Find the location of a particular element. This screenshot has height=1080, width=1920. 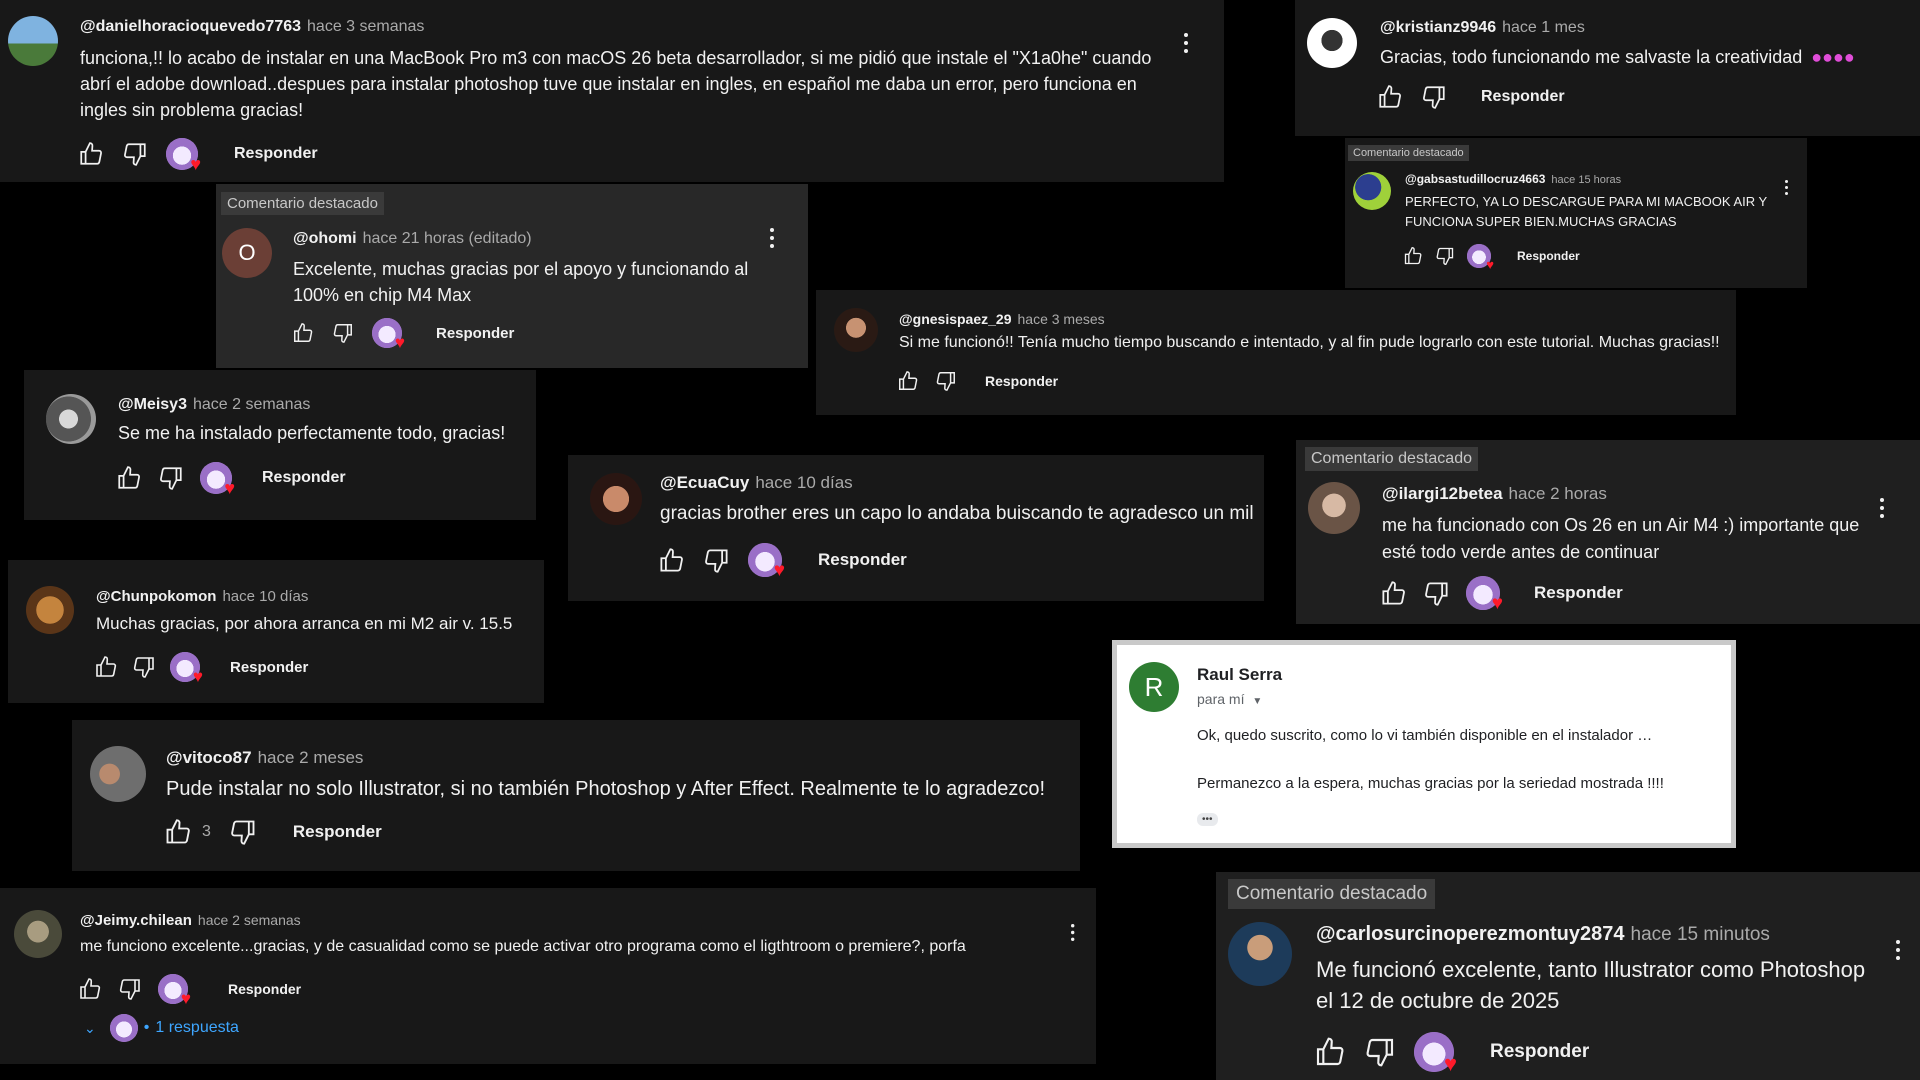

view-replies-button: ⌄ • 1 respuesta is located at coordinates (161, 1028).